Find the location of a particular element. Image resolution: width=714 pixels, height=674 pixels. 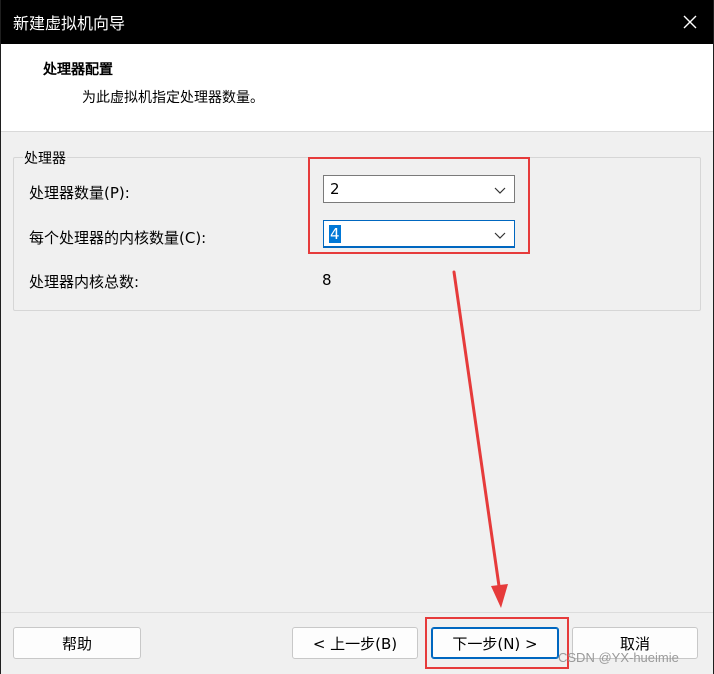

watermark: CSDN @YX-hueimie is located at coordinates (618, 657).